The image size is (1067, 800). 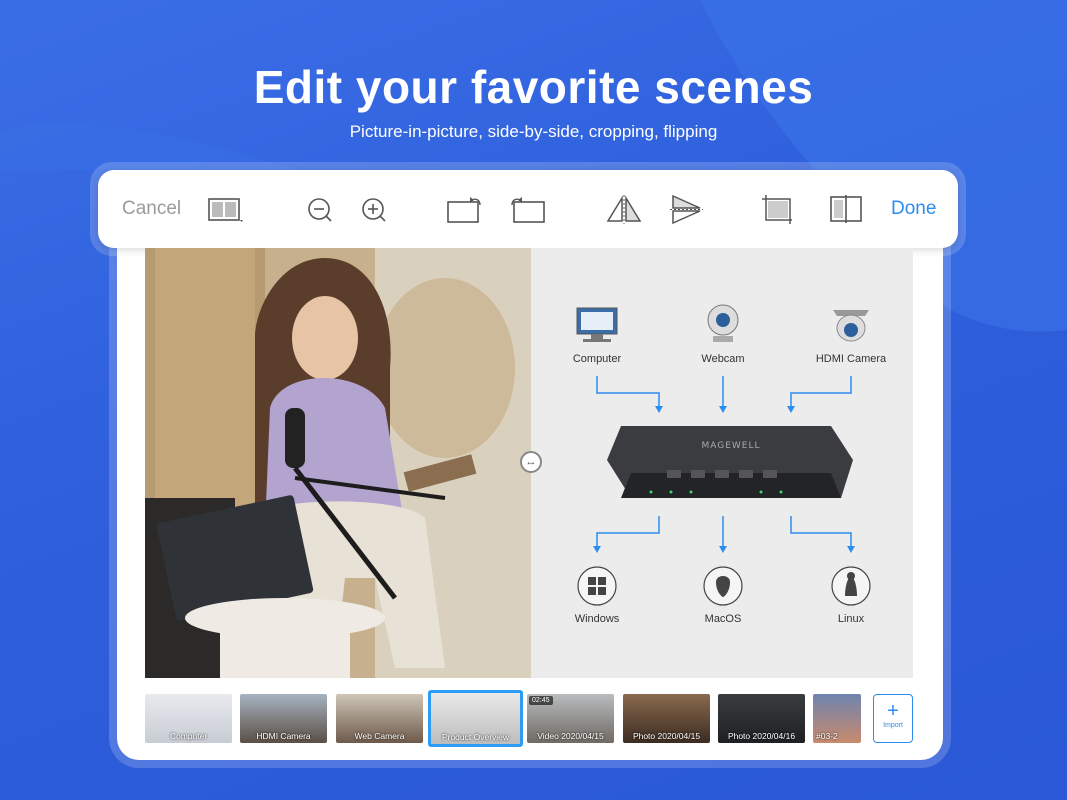 I want to click on scene-thumb-computer: Computer, so click(x=188, y=718).